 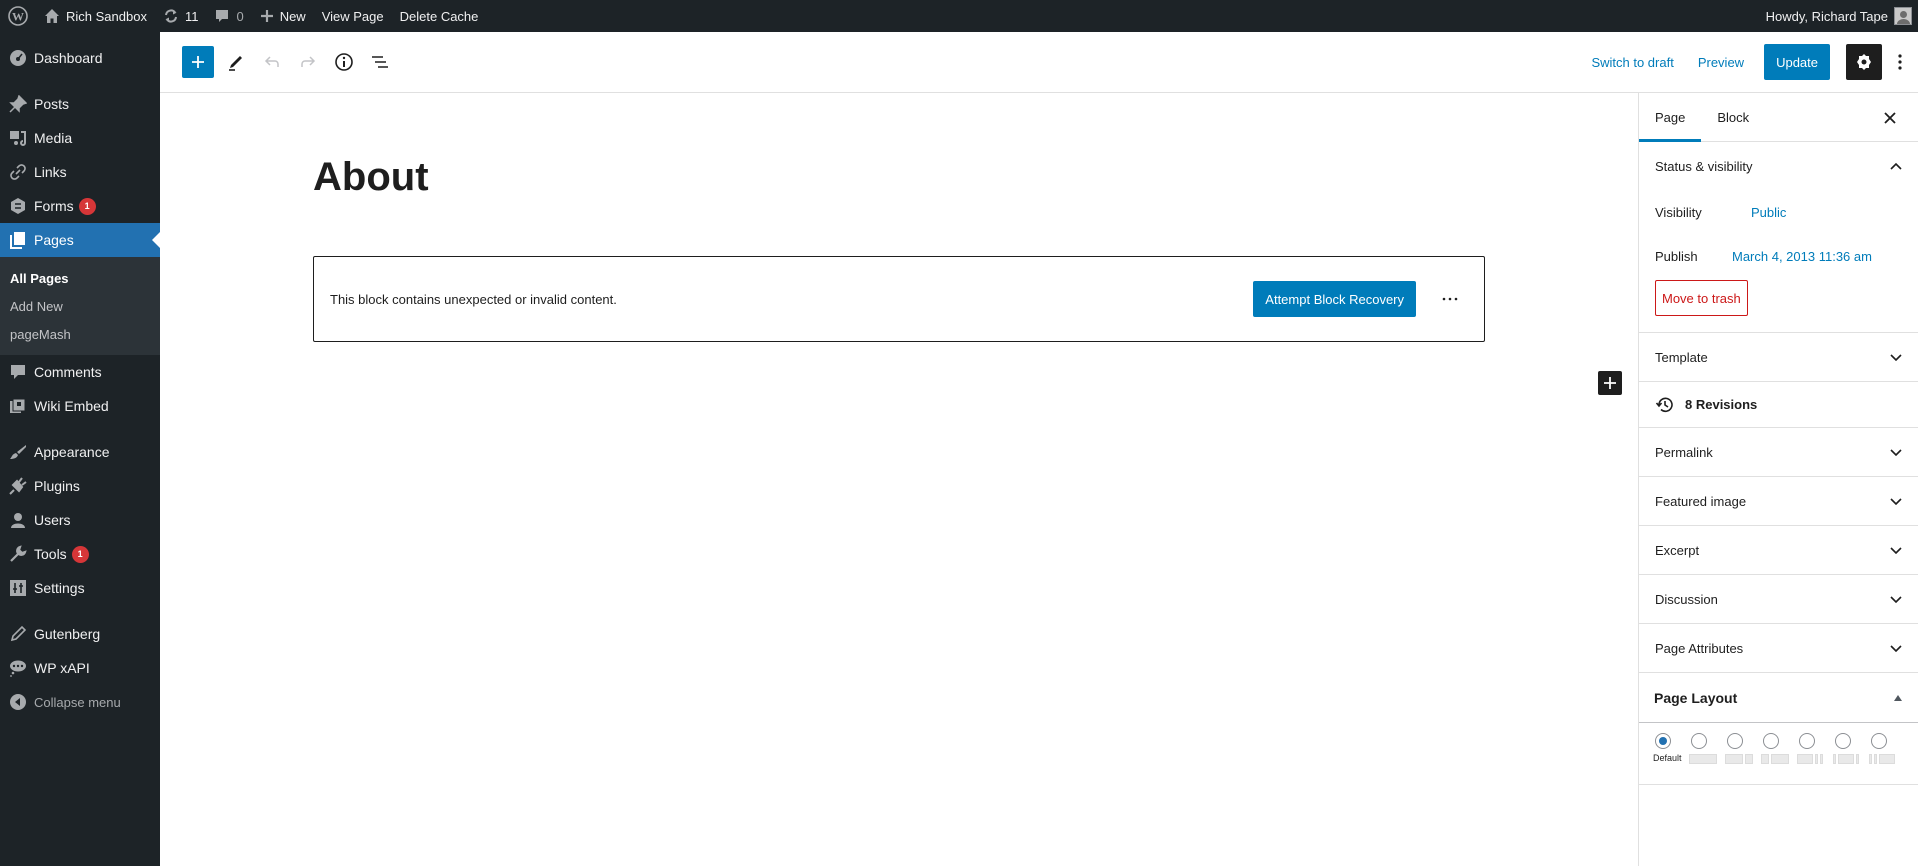 I want to click on sidebar-item-posts: Posts, so click(x=80, y=104).